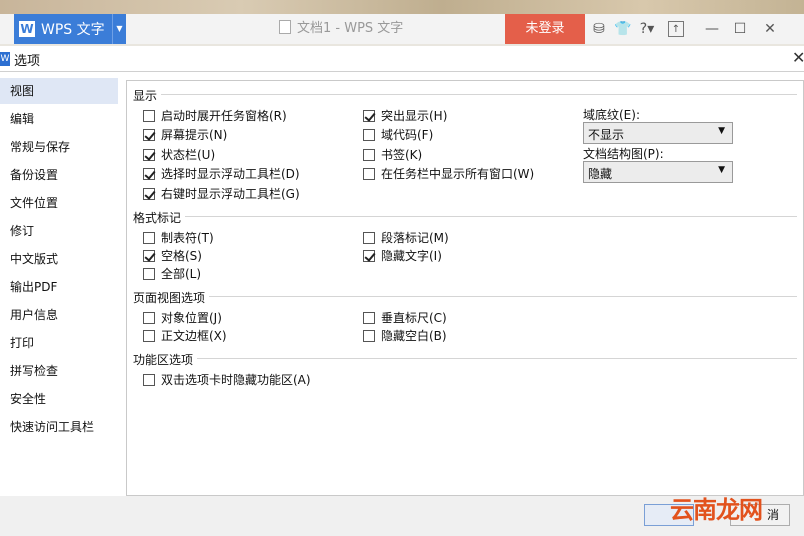 This screenshot has height=536, width=804. What do you see at coordinates (285, 27) in the screenshot?
I see `document-icon` at bounding box center [285, 27].